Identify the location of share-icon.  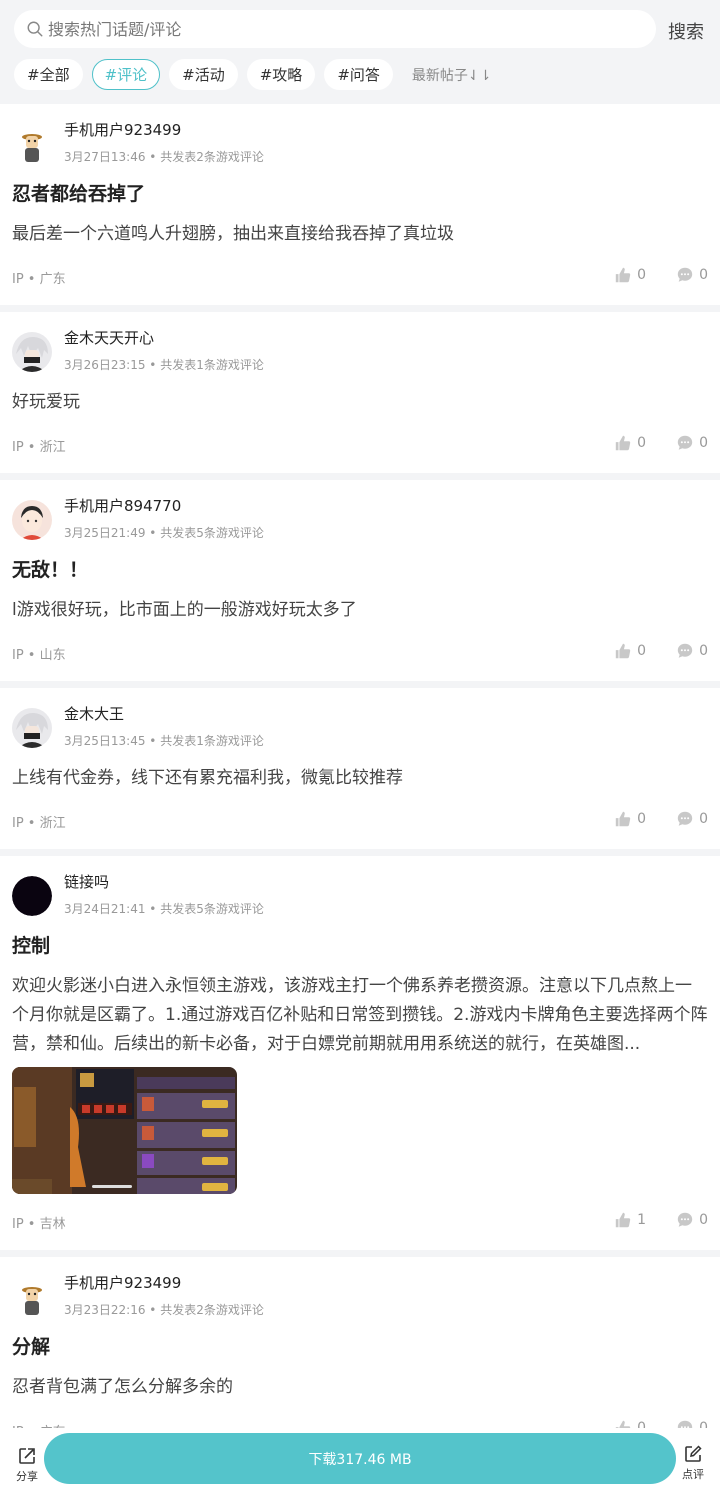
(27, 1456).